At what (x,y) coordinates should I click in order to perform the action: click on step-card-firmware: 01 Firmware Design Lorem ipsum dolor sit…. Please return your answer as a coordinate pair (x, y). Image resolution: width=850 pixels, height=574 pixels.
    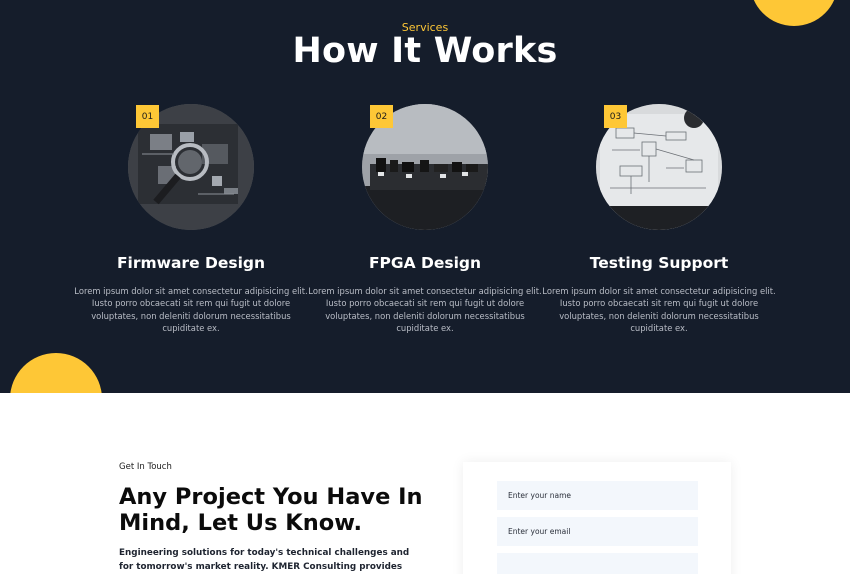
    Looking at the image, I should click on (191, 224).